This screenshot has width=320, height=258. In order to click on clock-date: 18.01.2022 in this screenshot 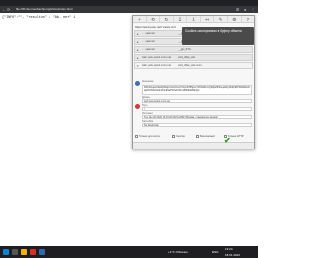, I will do `click(232, 255)`.